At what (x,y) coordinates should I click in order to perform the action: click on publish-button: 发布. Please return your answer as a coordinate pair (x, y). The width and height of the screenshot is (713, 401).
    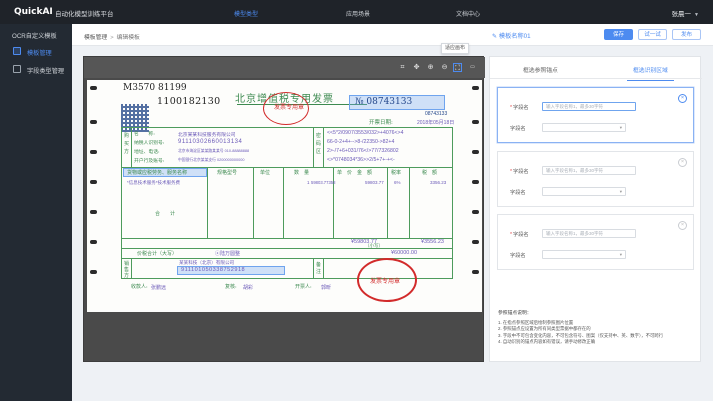
    Looking at the image, I should click on (686, 34).